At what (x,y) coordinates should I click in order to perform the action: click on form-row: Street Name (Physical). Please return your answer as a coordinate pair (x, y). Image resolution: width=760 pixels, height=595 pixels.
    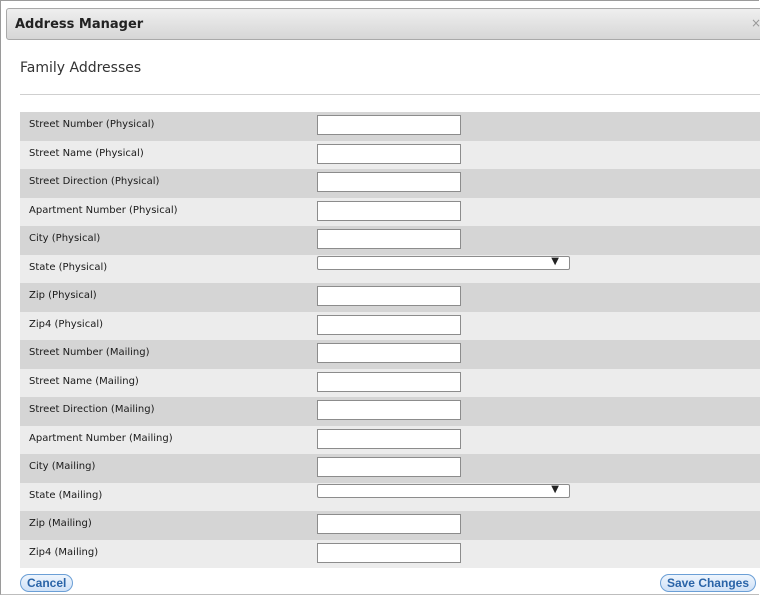
    Looking at the image, I should click on (390, 154).